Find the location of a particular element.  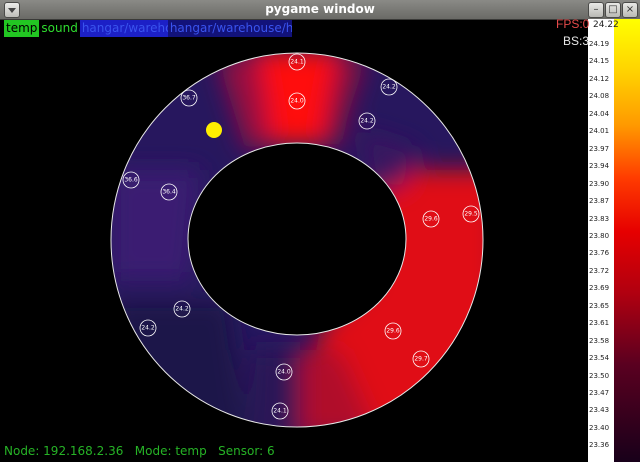

scale-tick-label: 23.54 is located at coordinates (599, 358).